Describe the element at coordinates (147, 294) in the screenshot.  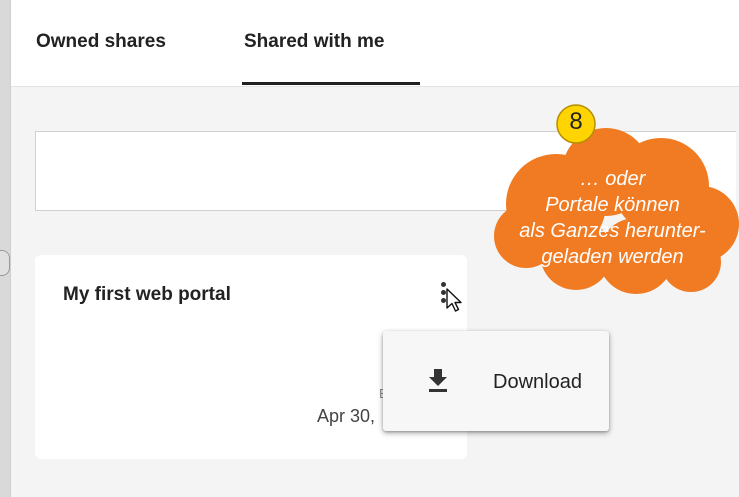
I see `portal-title: My first web portal` at that location.